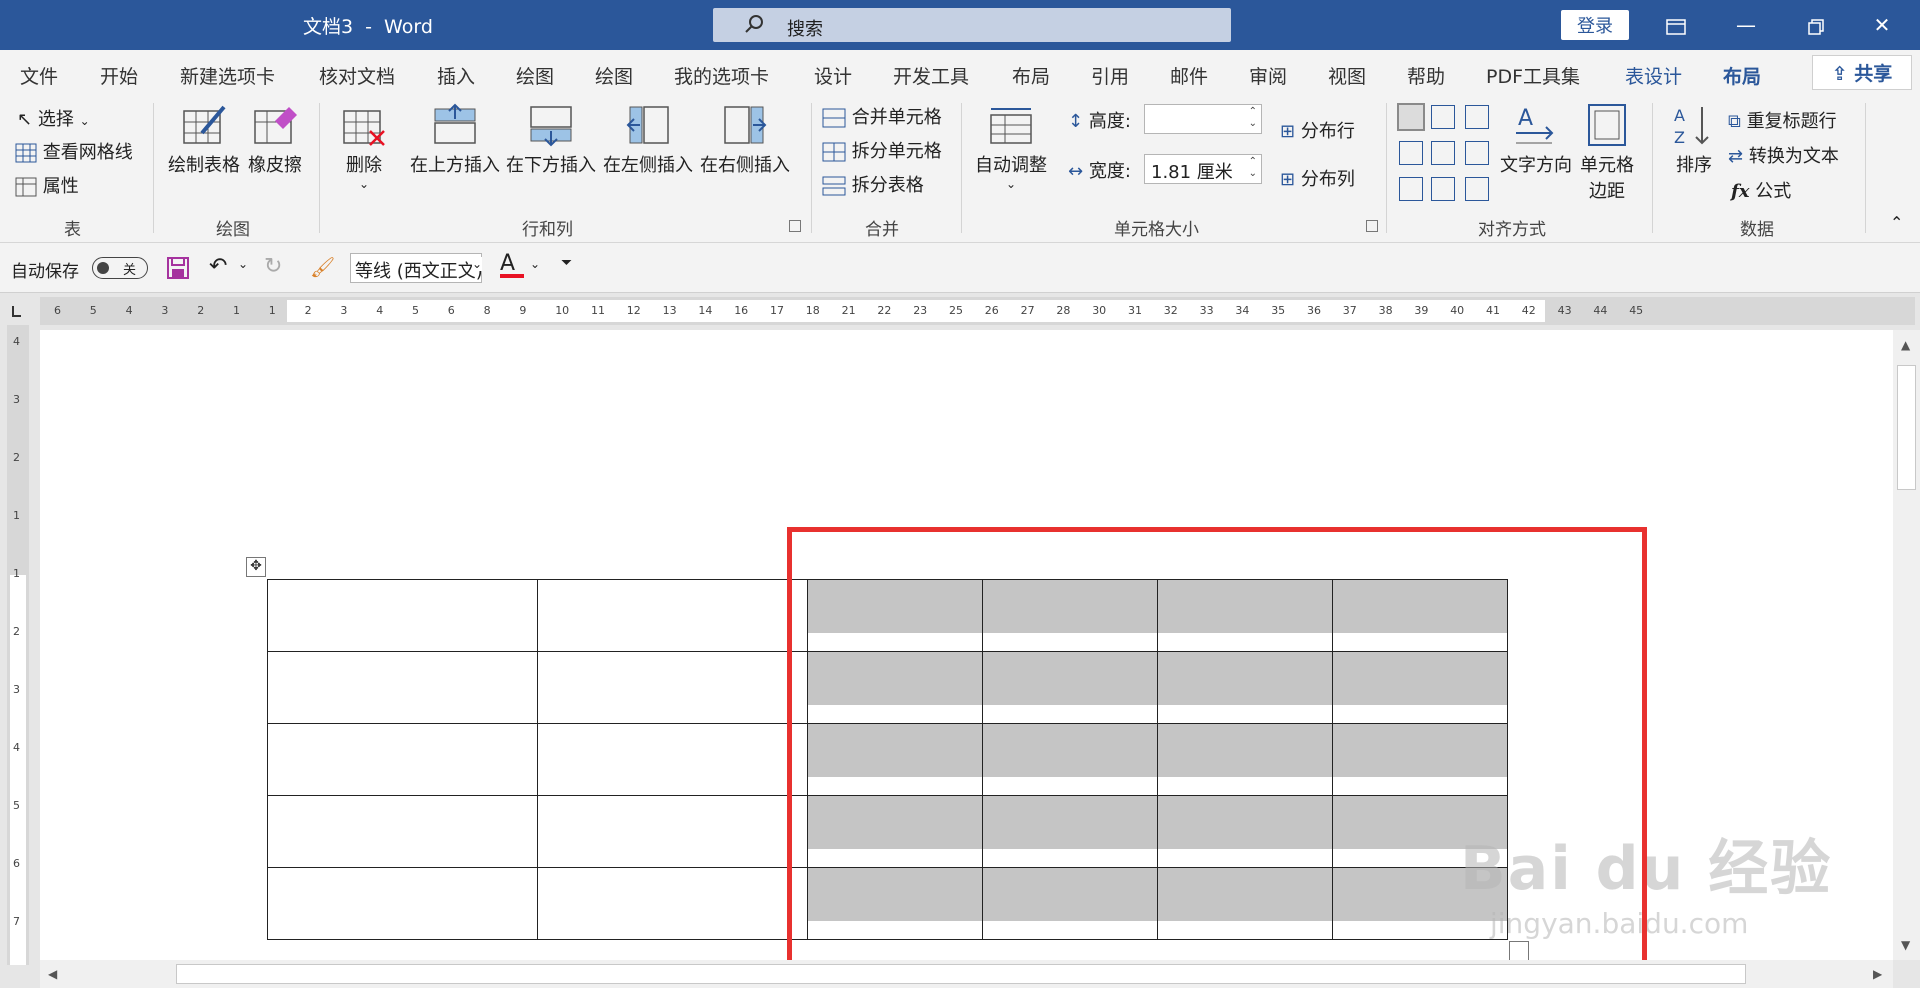 The width and height of the screenshot is (1920, 988). Describe the element at coordinates (614, 75) in the screenshot. I see `tab-draw-2: 绘图` at that location.